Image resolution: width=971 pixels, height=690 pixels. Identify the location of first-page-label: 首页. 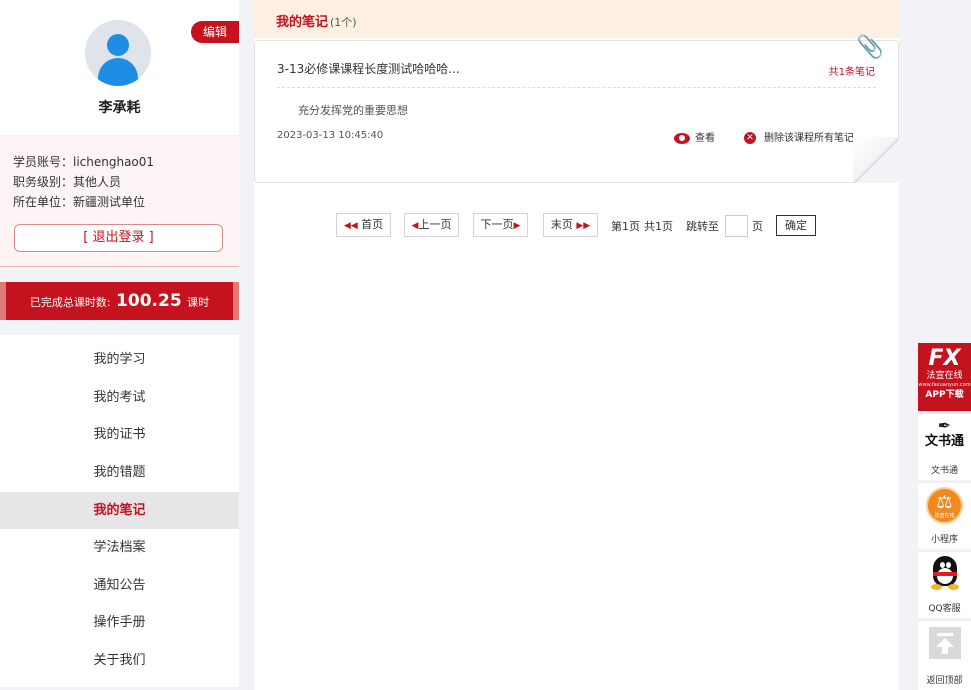
(372, 224).